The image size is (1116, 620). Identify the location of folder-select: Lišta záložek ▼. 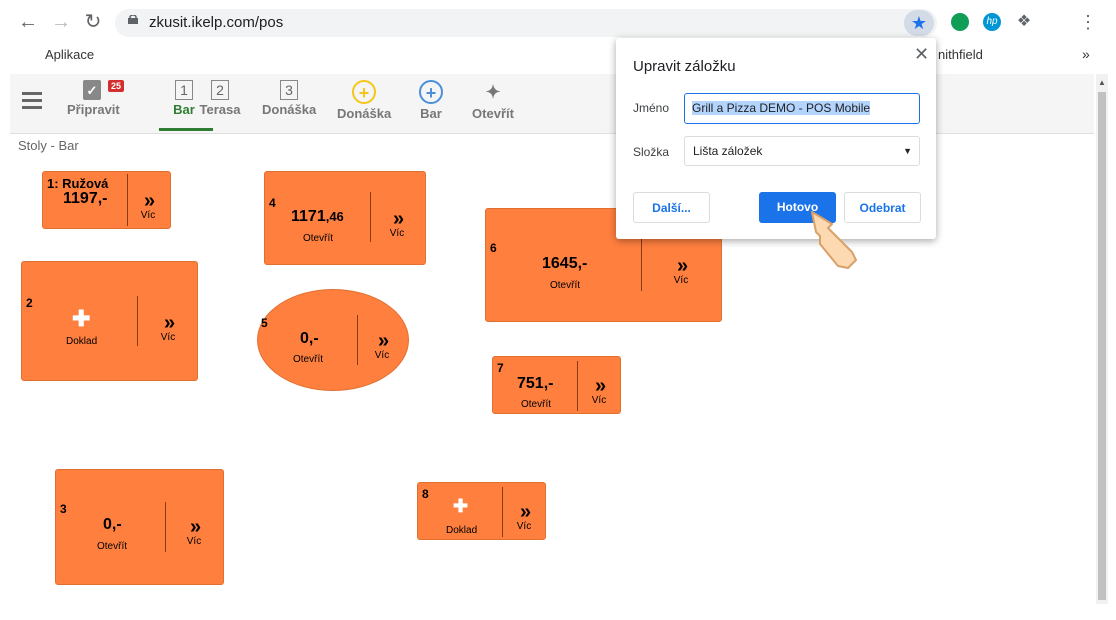
(802, 151).